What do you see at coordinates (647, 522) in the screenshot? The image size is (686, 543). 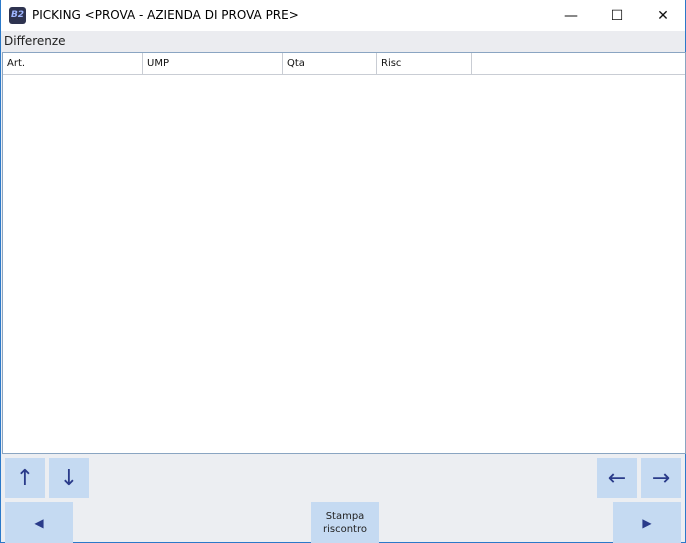 I see `next-page-button: ▶` at bounding box center [647, 522].